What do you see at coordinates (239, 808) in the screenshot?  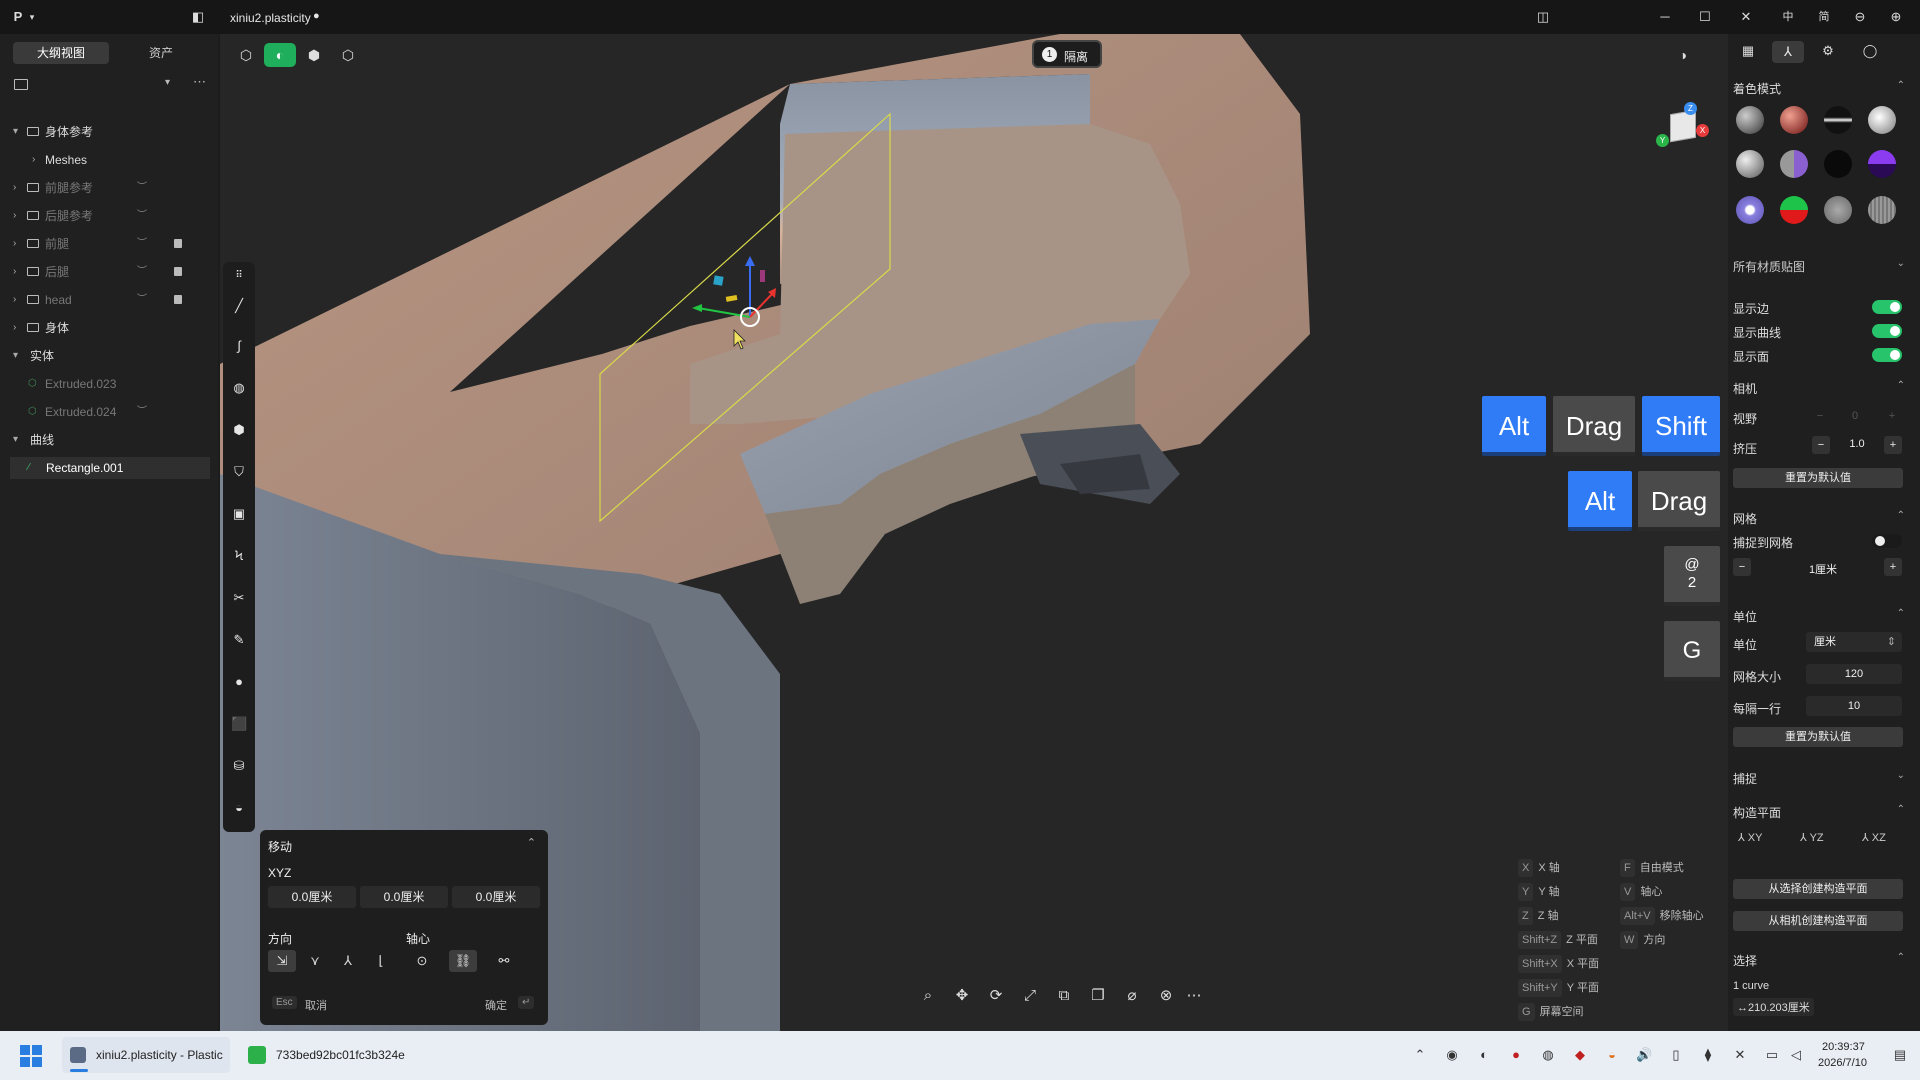 I see `cone-tool-icon: ◒` at bounding box center [239, 808].